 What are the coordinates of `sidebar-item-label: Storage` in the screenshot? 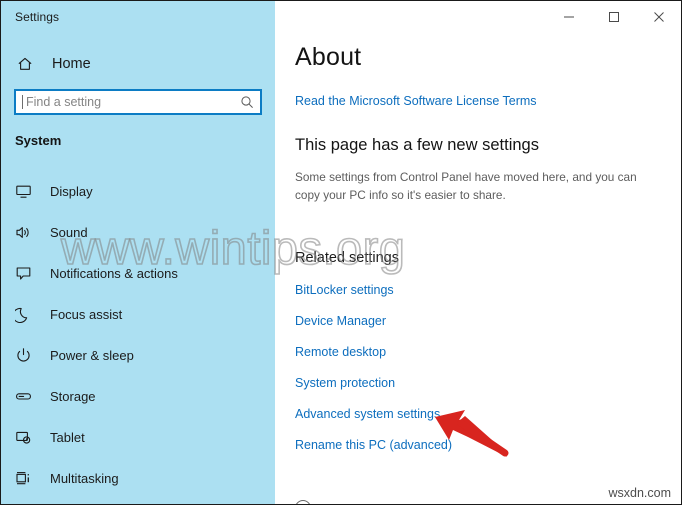 It's located at (73, 396).